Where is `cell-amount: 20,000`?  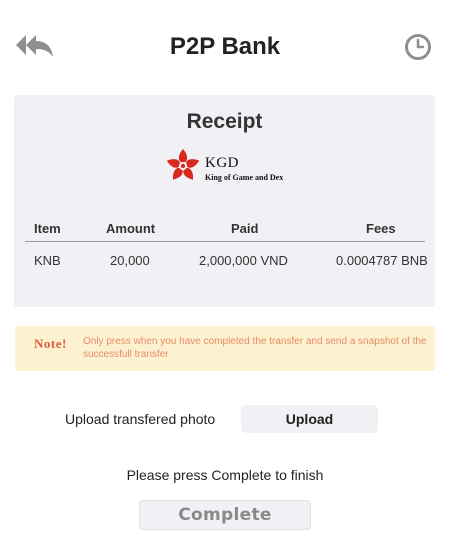 cell-amount: 20,000 is located at coordinates (130, 260).